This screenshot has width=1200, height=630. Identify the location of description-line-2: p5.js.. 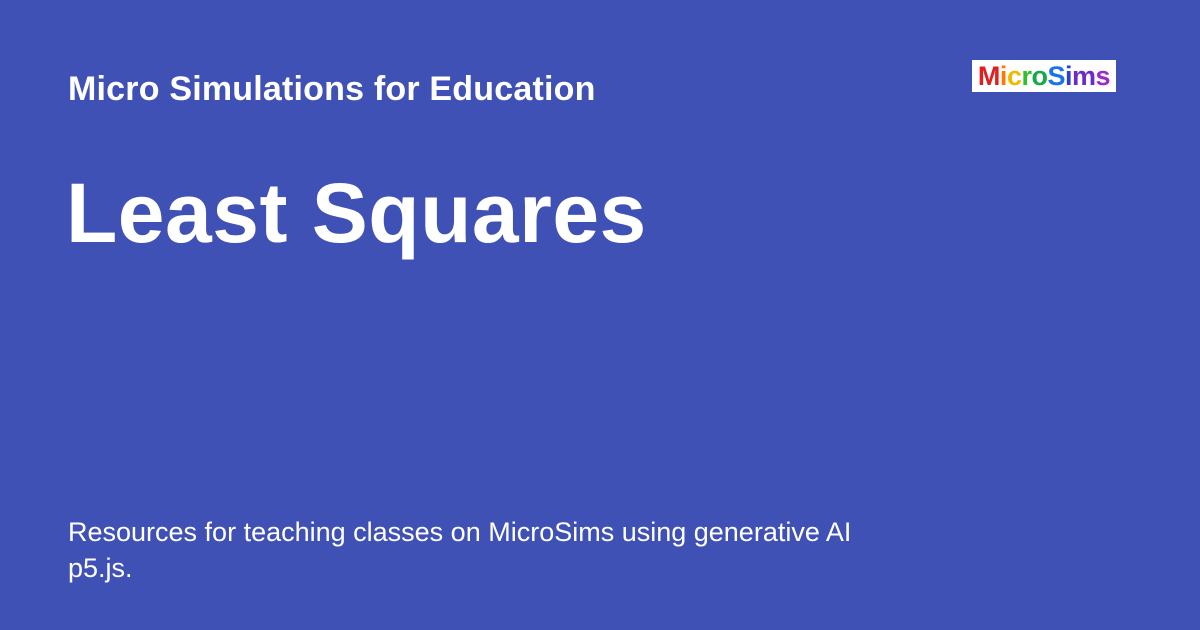
(100, 568).